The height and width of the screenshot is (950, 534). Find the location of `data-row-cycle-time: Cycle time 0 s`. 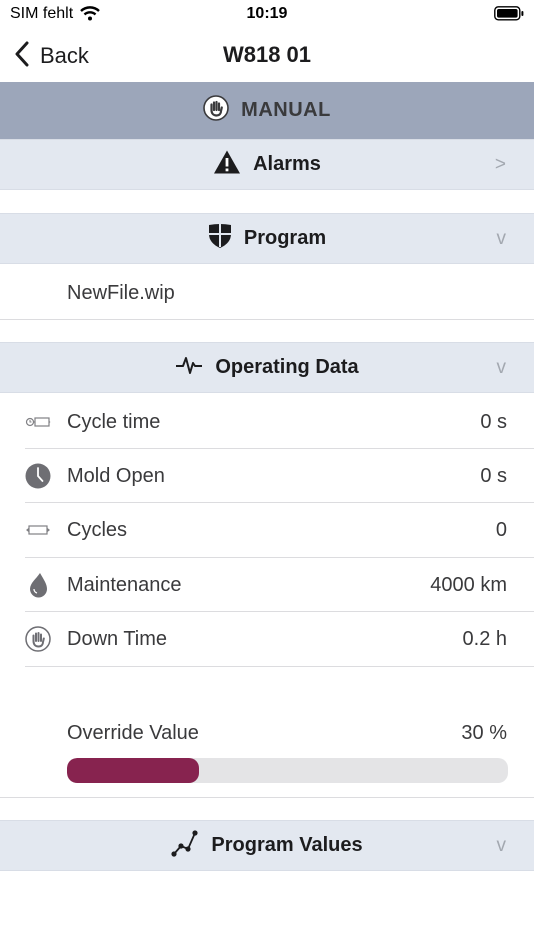

data-row-cycle-time: Cycle time 0 s is located at coordinates (267, 422).